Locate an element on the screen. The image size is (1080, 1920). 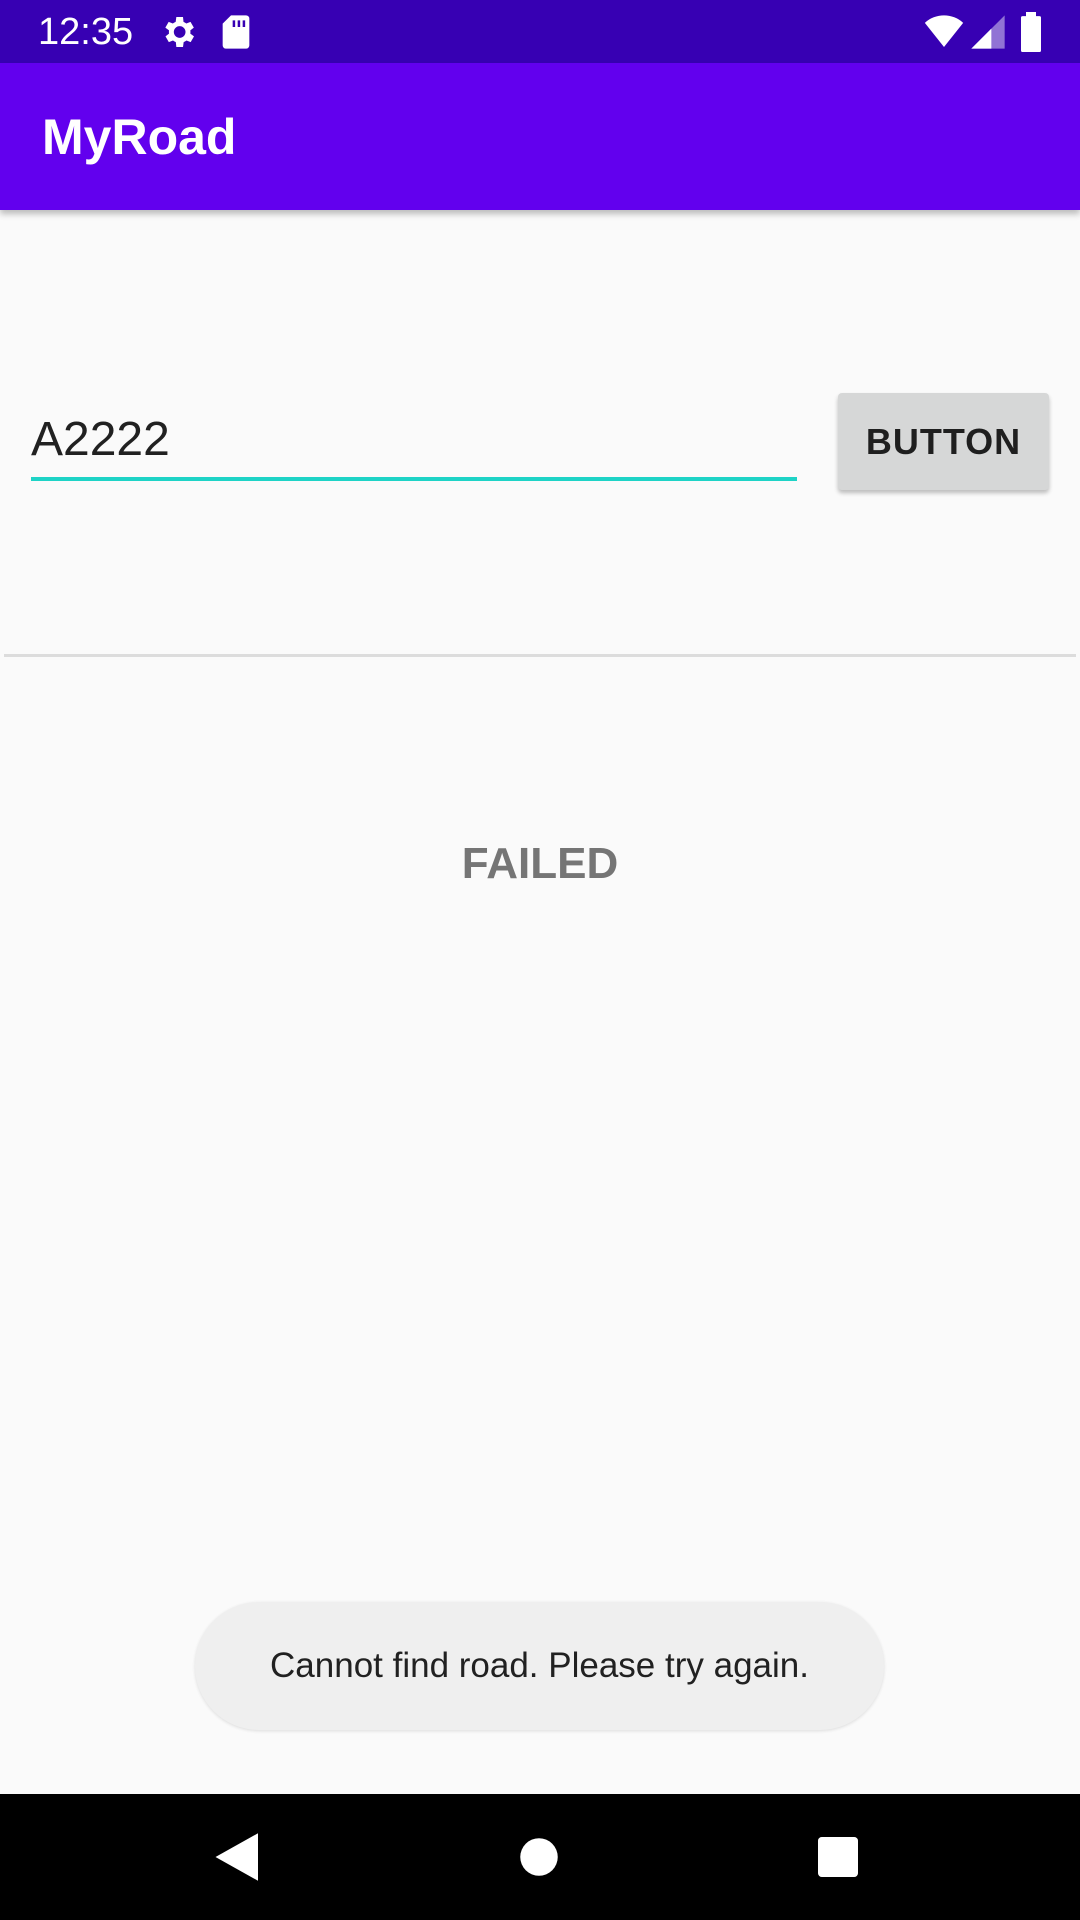
signal-icon is located at coordinates (988, 32).